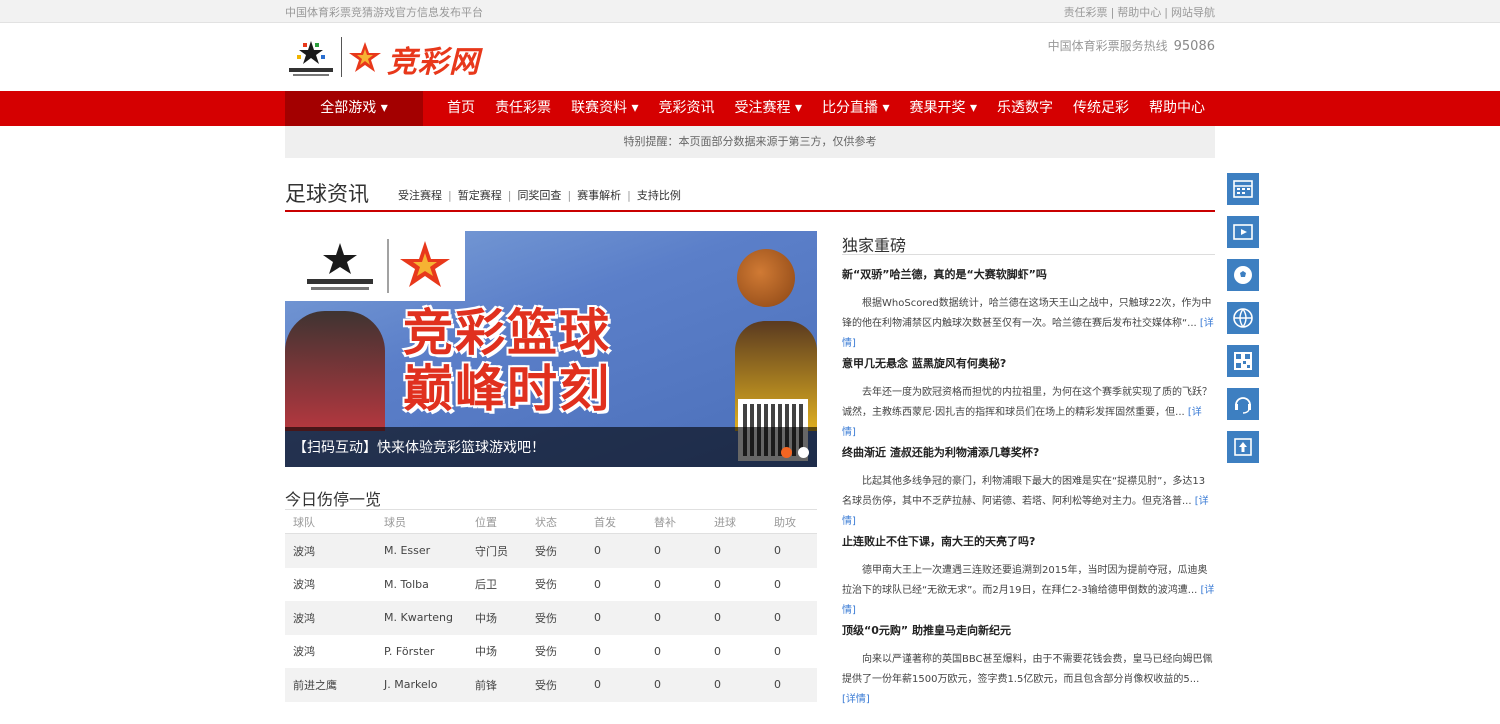 Image resolution: width=1500 pixels, height=724 pixels. What do you see at coordinates (1025, 108) in the screenshot?
I see `nav-item-lotto: 乐透数字` at bounding box center [1025, 108].